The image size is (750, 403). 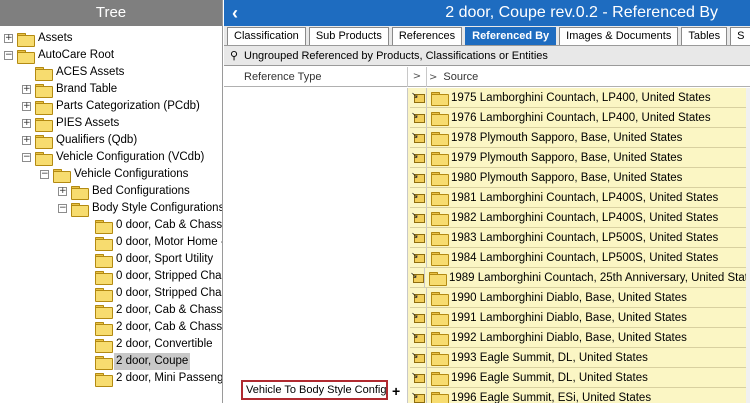 What do you see at coordinates (619, 36) in the screenshot?
I see `tab-images-documents: Images & Documents` at bounding box center [619, 36].